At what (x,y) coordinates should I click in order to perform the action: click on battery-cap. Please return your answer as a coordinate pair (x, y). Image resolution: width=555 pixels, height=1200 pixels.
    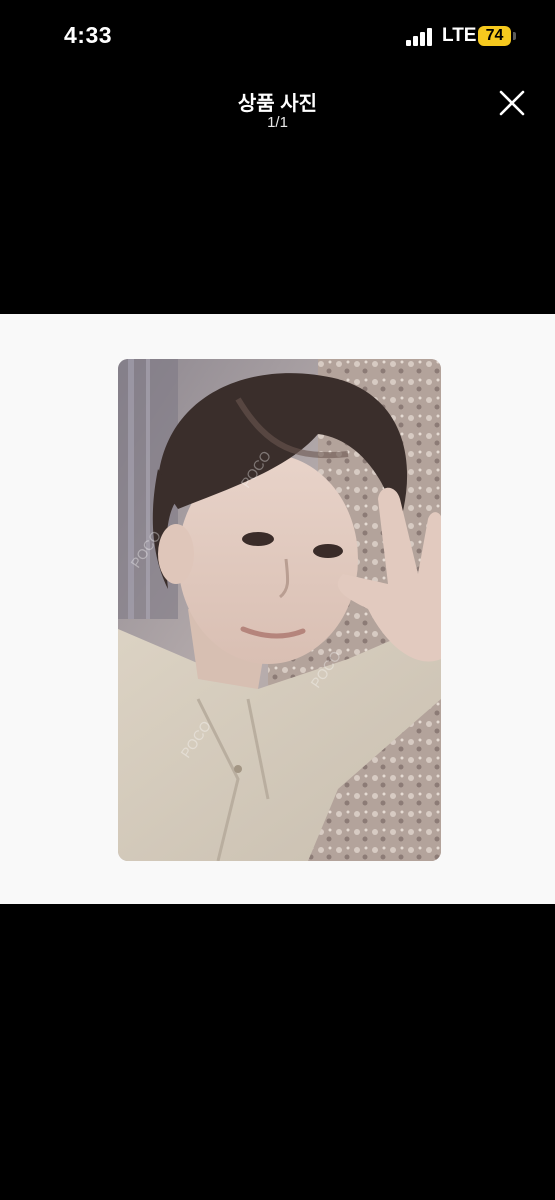
    Looking at the image, I should click on (514, 36).